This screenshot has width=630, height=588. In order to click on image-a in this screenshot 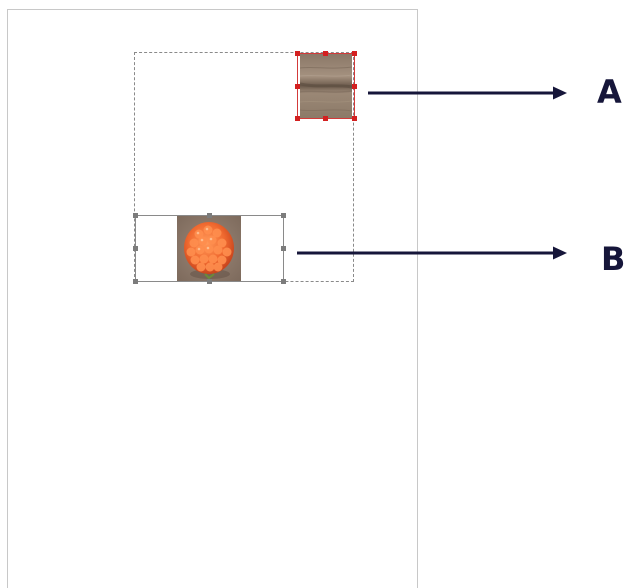, I will do `click(326, 86)`.